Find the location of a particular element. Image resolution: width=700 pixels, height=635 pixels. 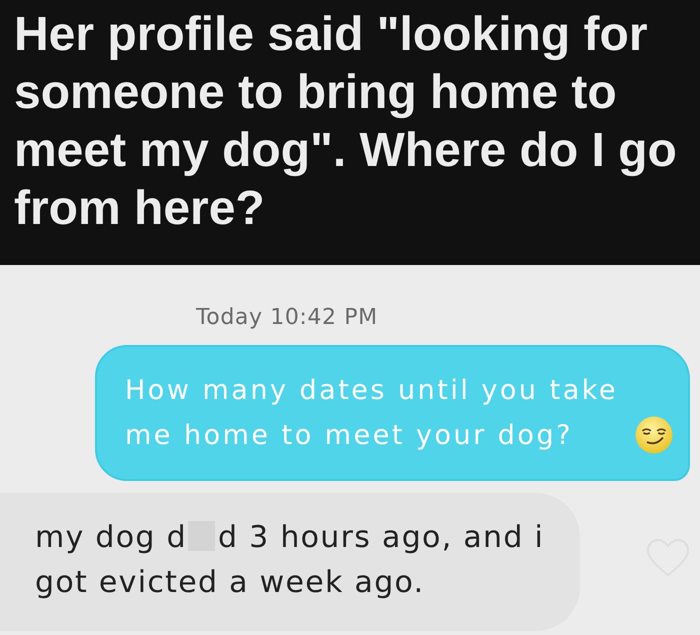

message-text: my dog d d 3 hours ago, and i got evicted a week ago. is located at coordinates (290, 560).